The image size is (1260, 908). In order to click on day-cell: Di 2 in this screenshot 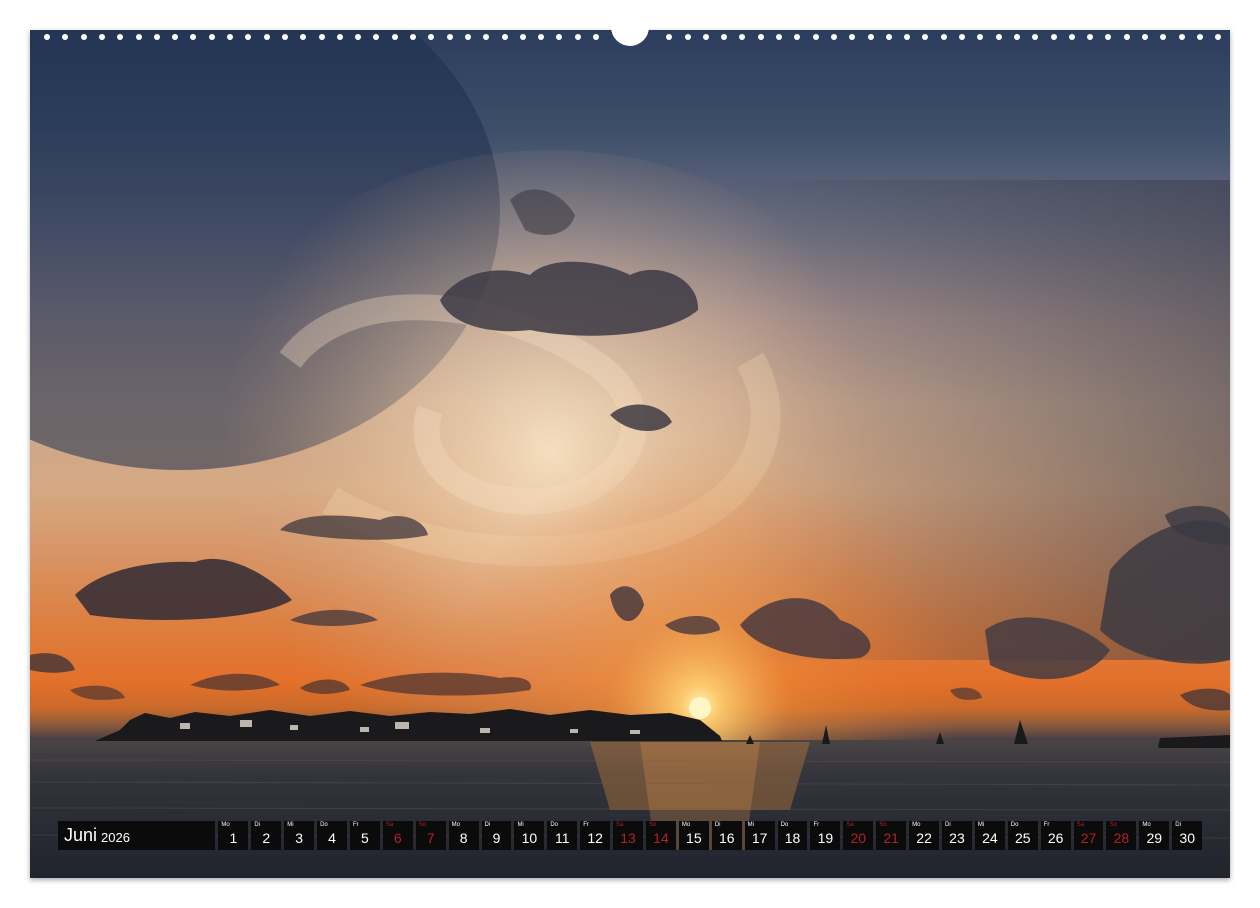, I will do `click(266, 835)`.